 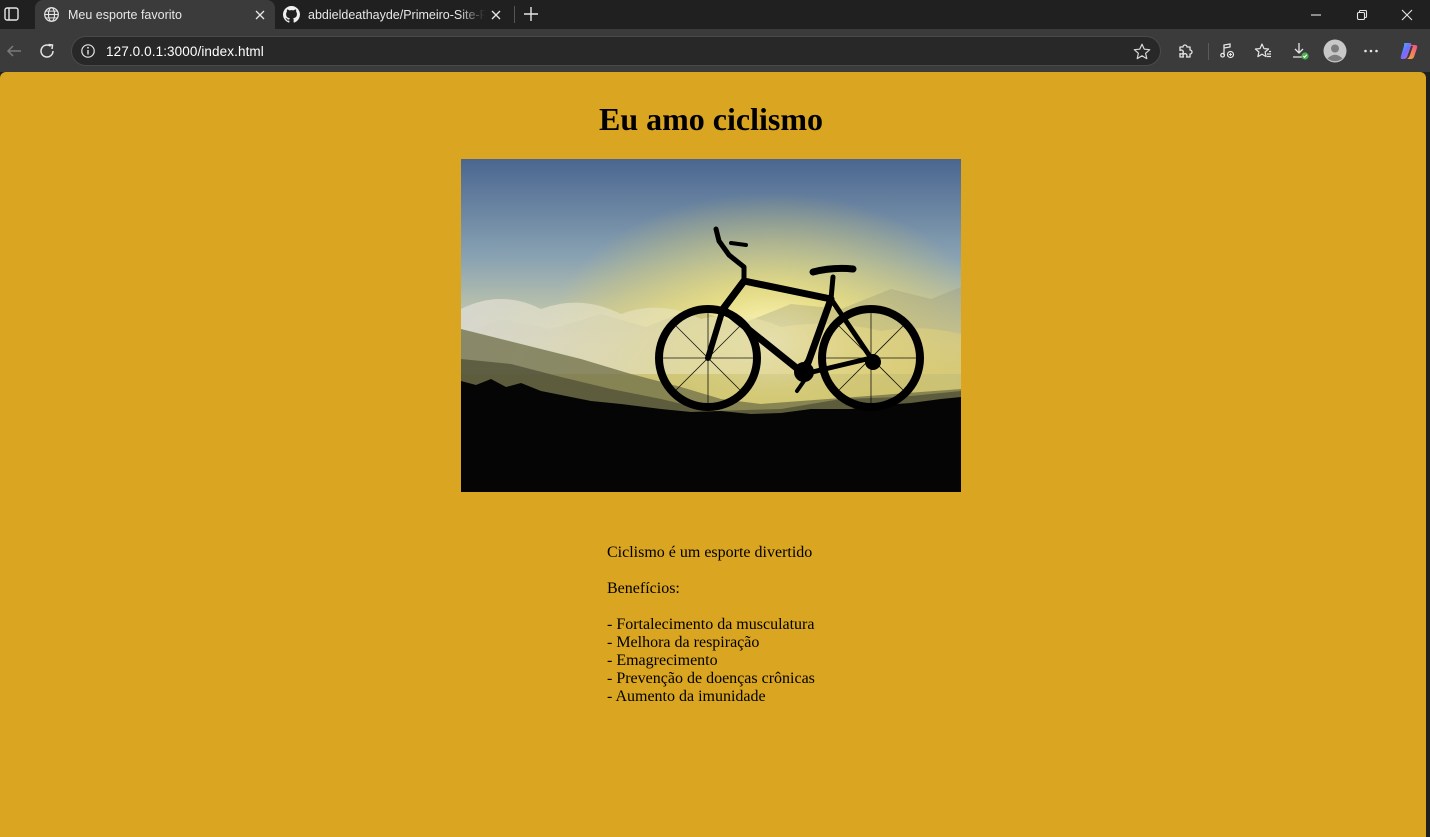 What do you see at coordinates (514, 14) in the screenshot?
I see `tab-separator` at bounding box center [514, 14].